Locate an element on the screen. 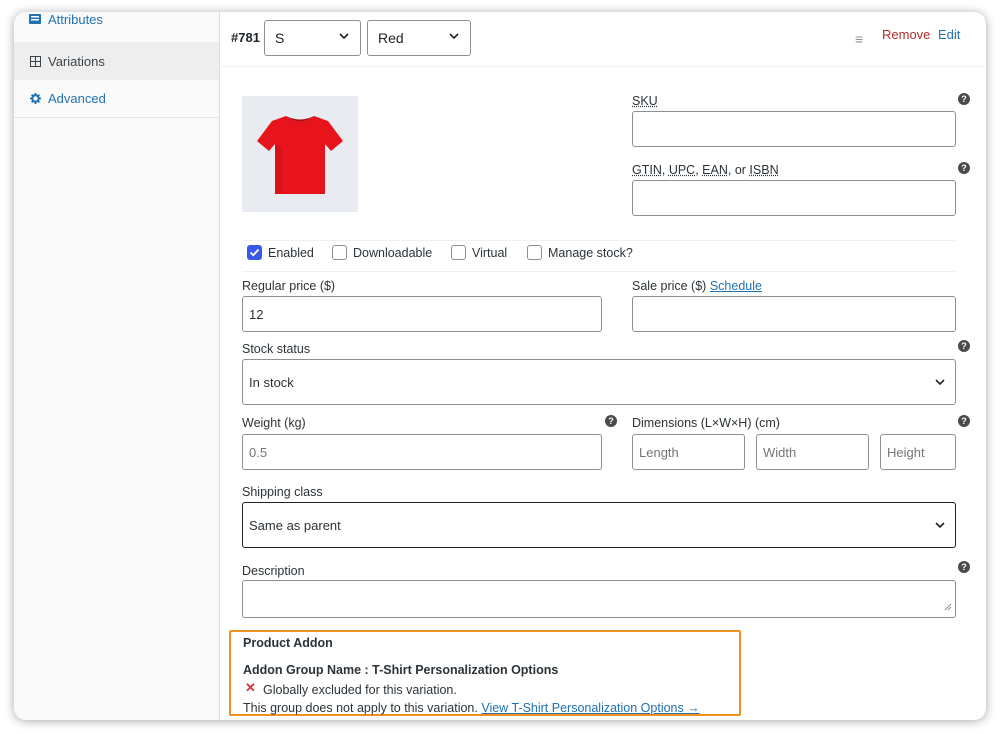 Image resolution: width=1000 pixels, height=734 pixels. enabled-checkbox: Enabled is located at coordinates (280, 252).